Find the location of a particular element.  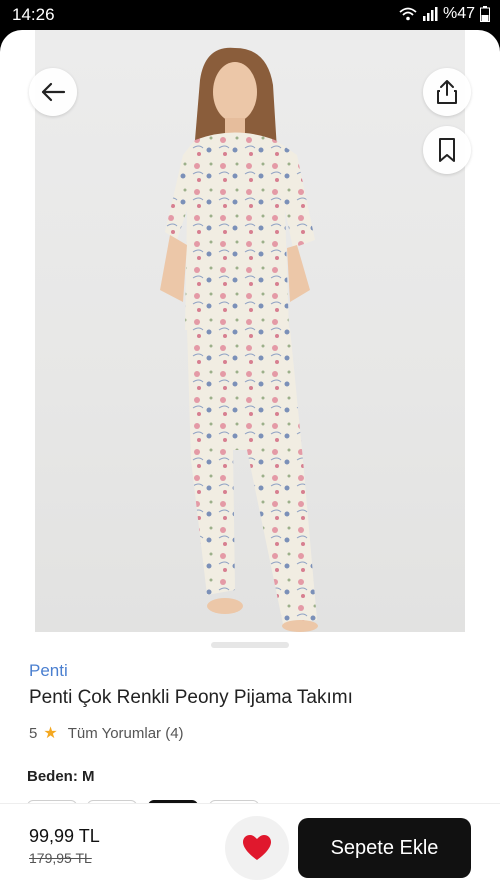

share-icon is located at coordinates (447, 92).